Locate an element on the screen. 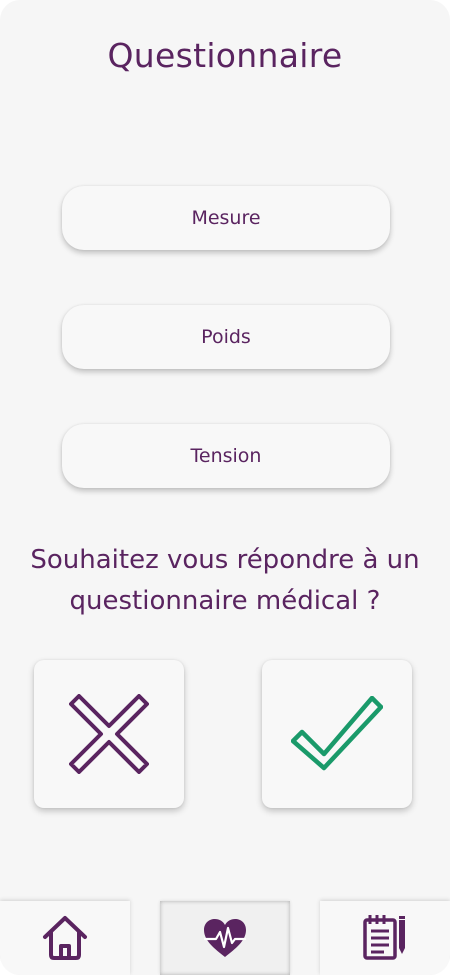 The width and height of the screenshot is (450, 975). poids-button: Poids is located at coordinates (226, 337).